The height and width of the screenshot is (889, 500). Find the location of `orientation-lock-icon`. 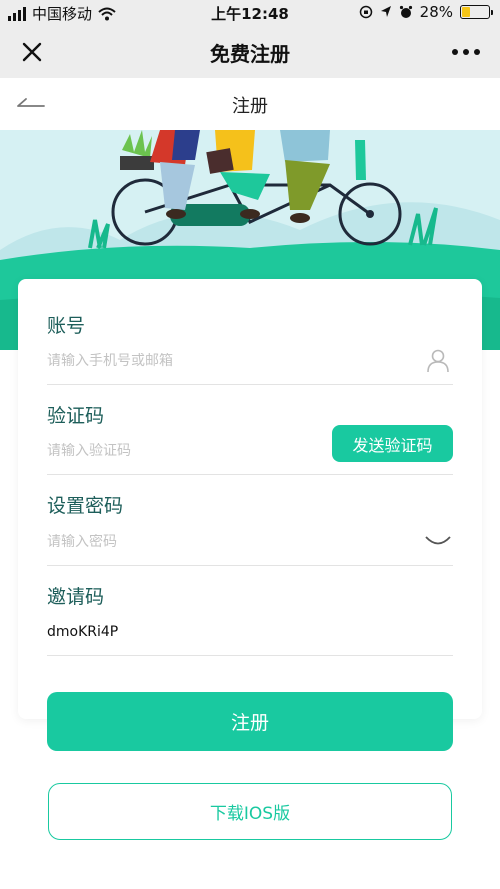

orientation-lock-icon is located at coordinates (365, 12).